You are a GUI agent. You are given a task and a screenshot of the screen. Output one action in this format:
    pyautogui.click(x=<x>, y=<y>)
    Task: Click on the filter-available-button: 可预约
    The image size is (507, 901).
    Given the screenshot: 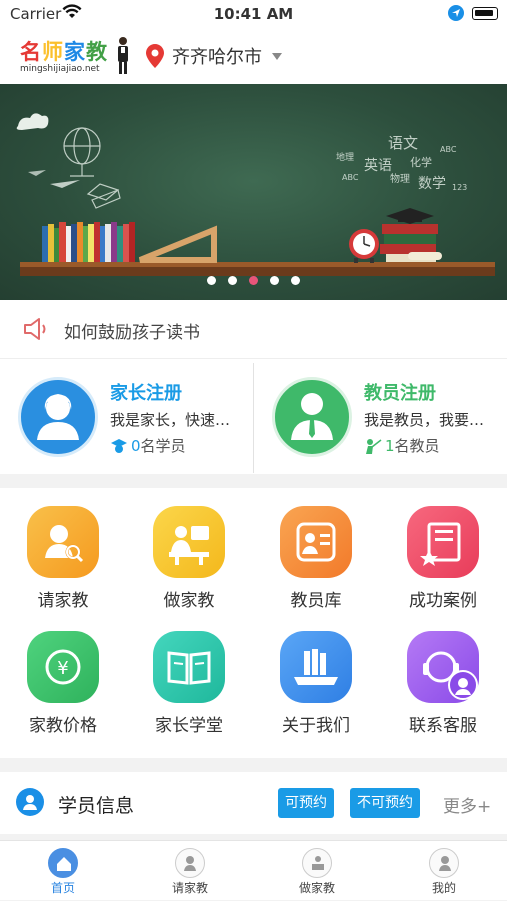 What is the action you would take?
    pyautogui.click(x=306, y=803)
    